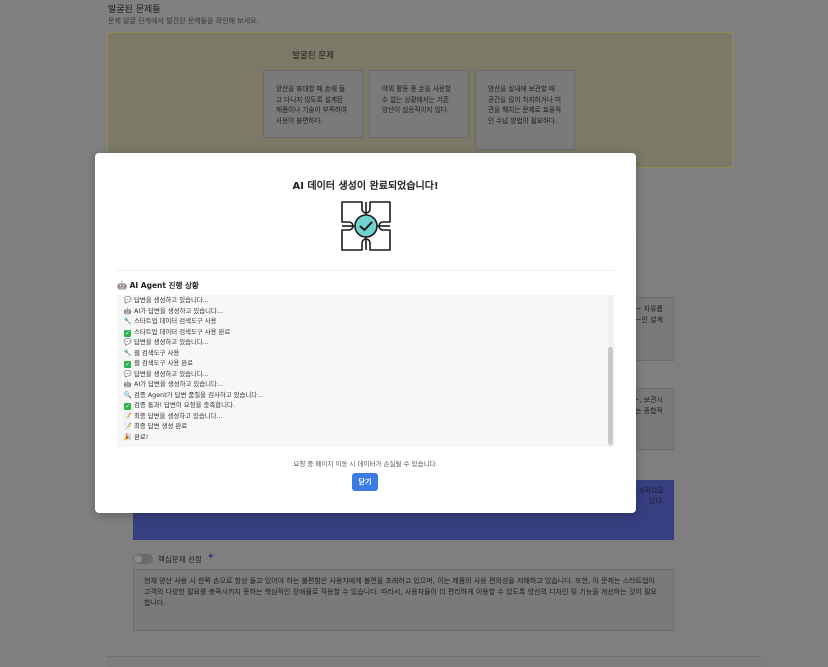  What do you see at coordinates (366, 226) in the screenshot?
I see `puzzle-check-icon` at bounding box center [366, 226].